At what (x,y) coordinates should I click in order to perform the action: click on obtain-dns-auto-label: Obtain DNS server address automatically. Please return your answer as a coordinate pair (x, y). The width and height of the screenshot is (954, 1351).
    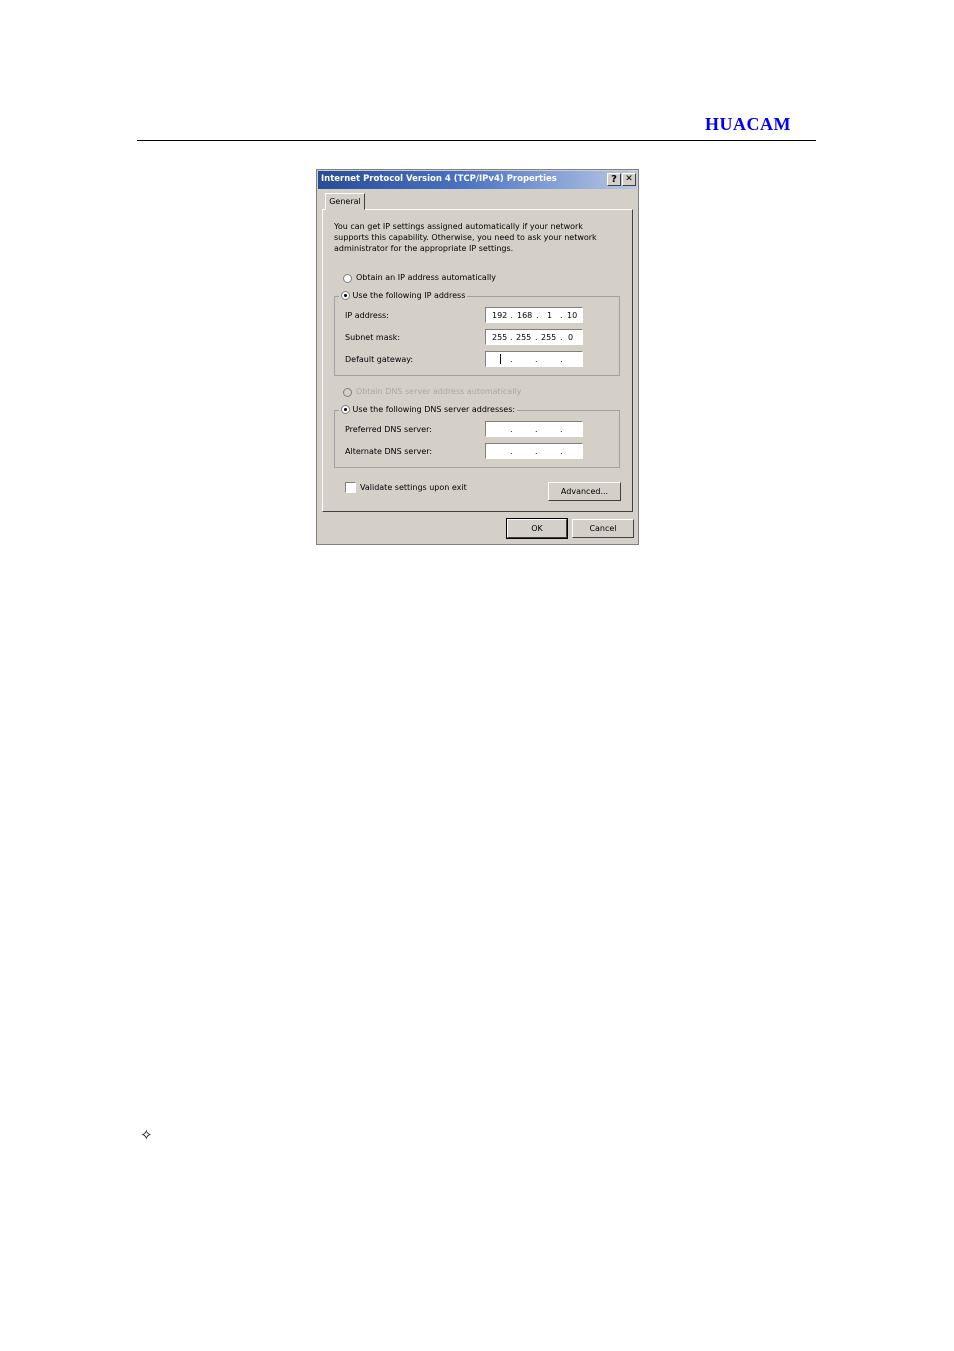
    Looking at the image, I should click on (439, 391).